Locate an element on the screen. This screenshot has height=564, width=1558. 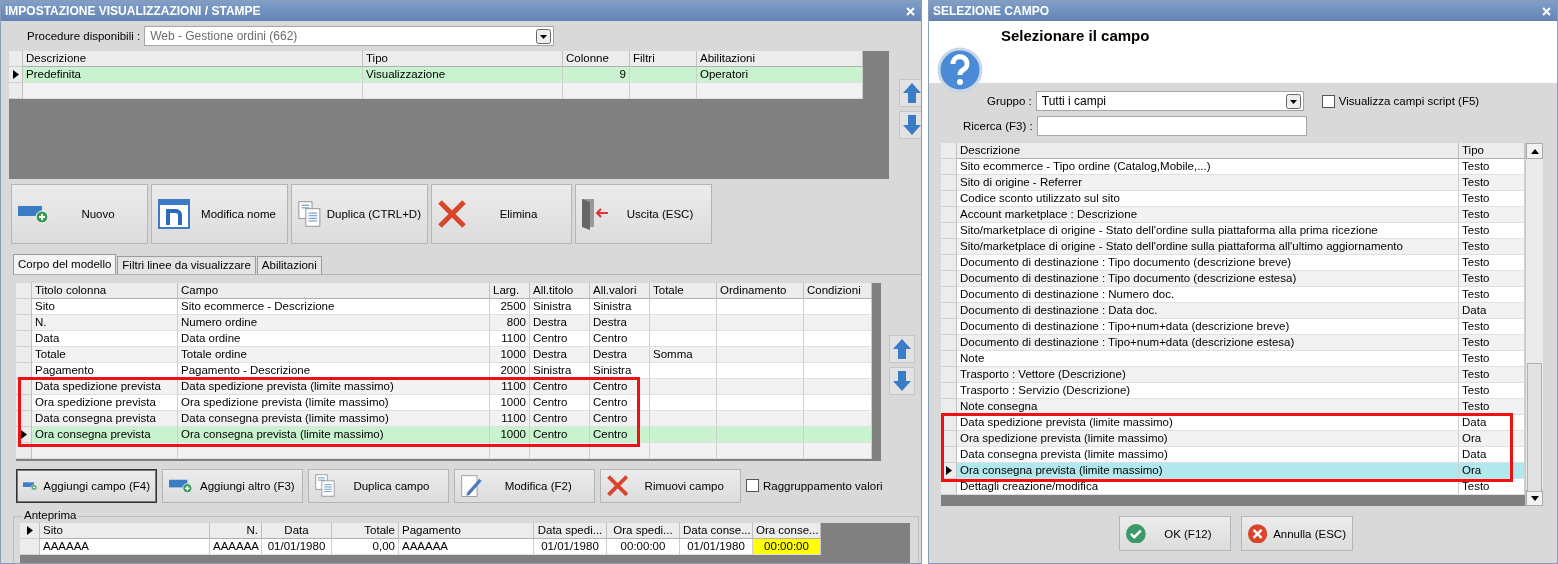
column-header: Colonne is located at coordinates (596, 59).